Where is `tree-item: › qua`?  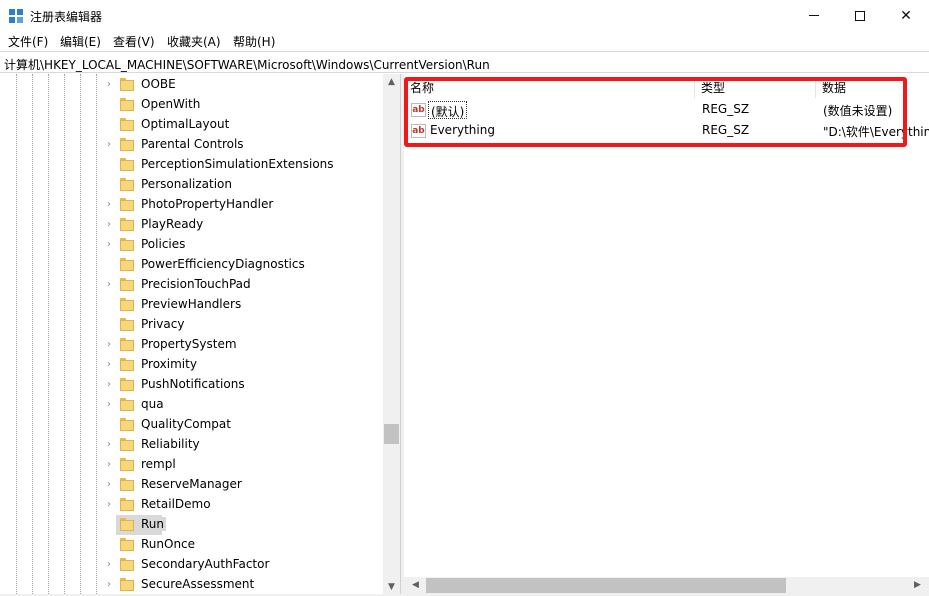 tree-item: › qua is located at coordinates (244, 405).